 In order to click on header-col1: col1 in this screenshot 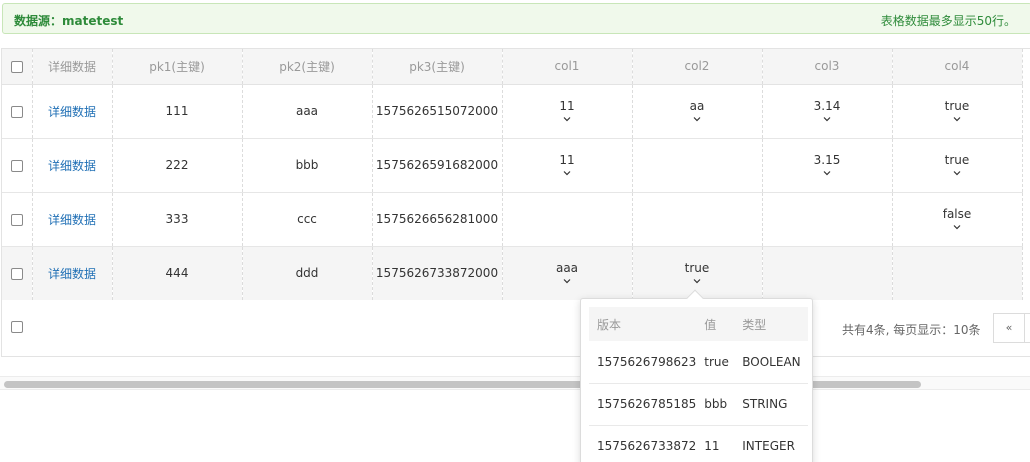, I will do `click(567, 67)`.